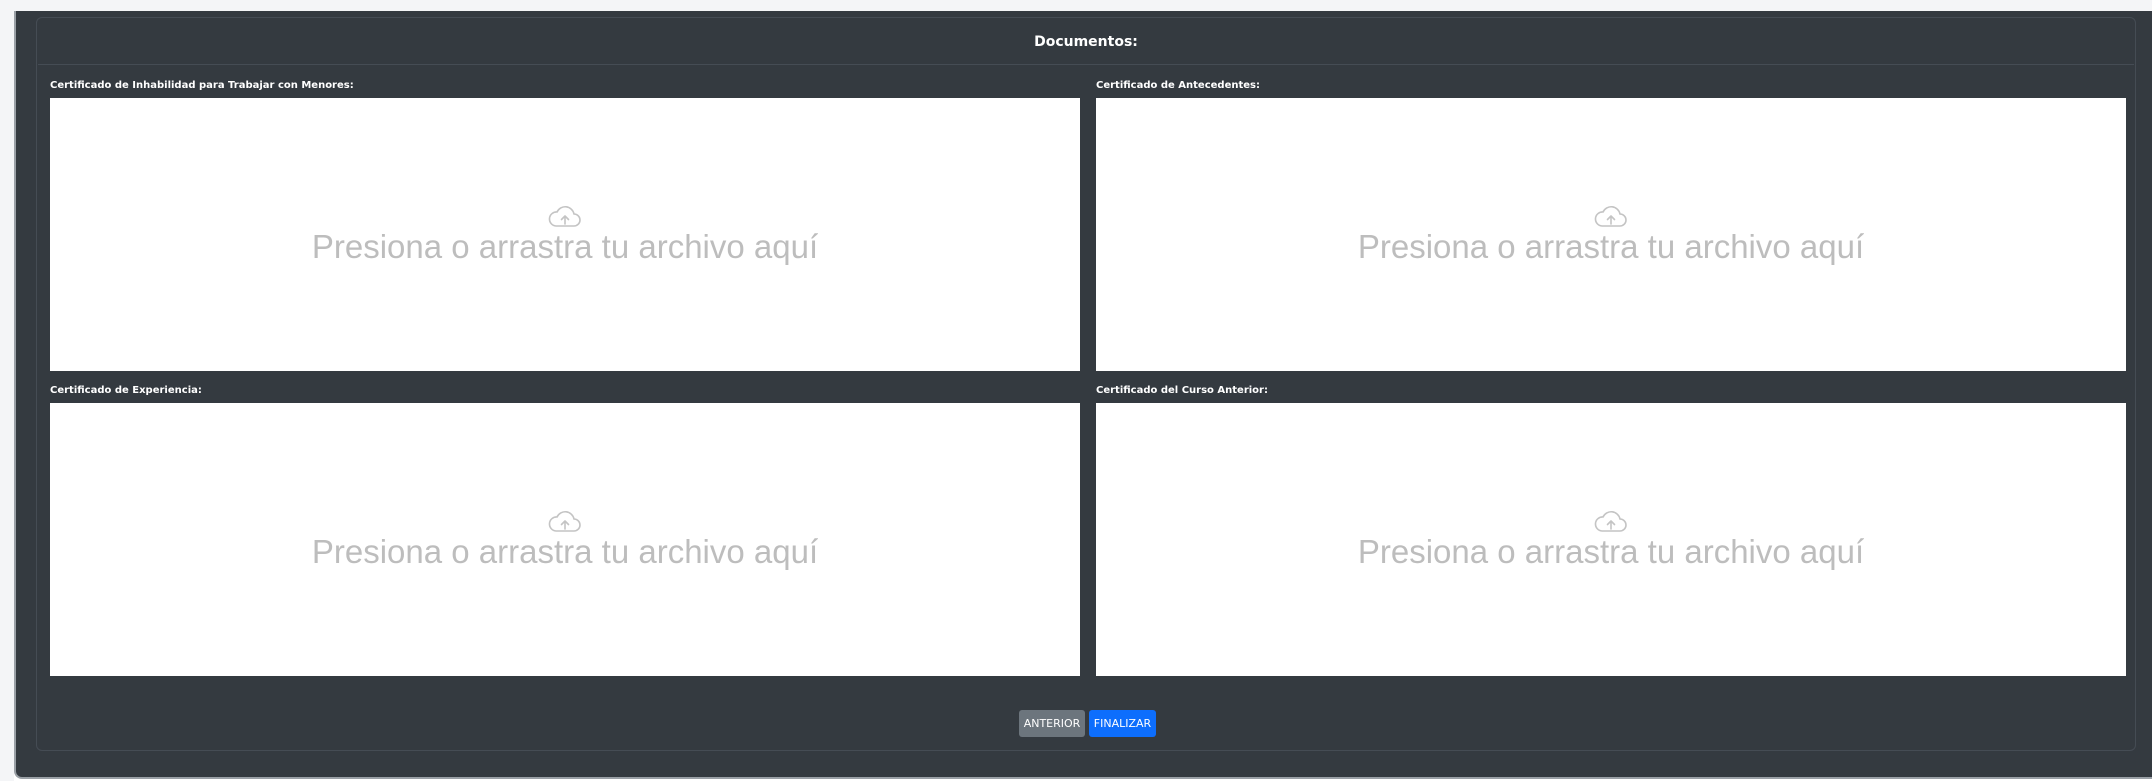 This screenshot has width=2152, height=781. What do you see at coordinates (1086, 64) in the screenshot?
I see `title-divider` at bounding box center [1086, 64].